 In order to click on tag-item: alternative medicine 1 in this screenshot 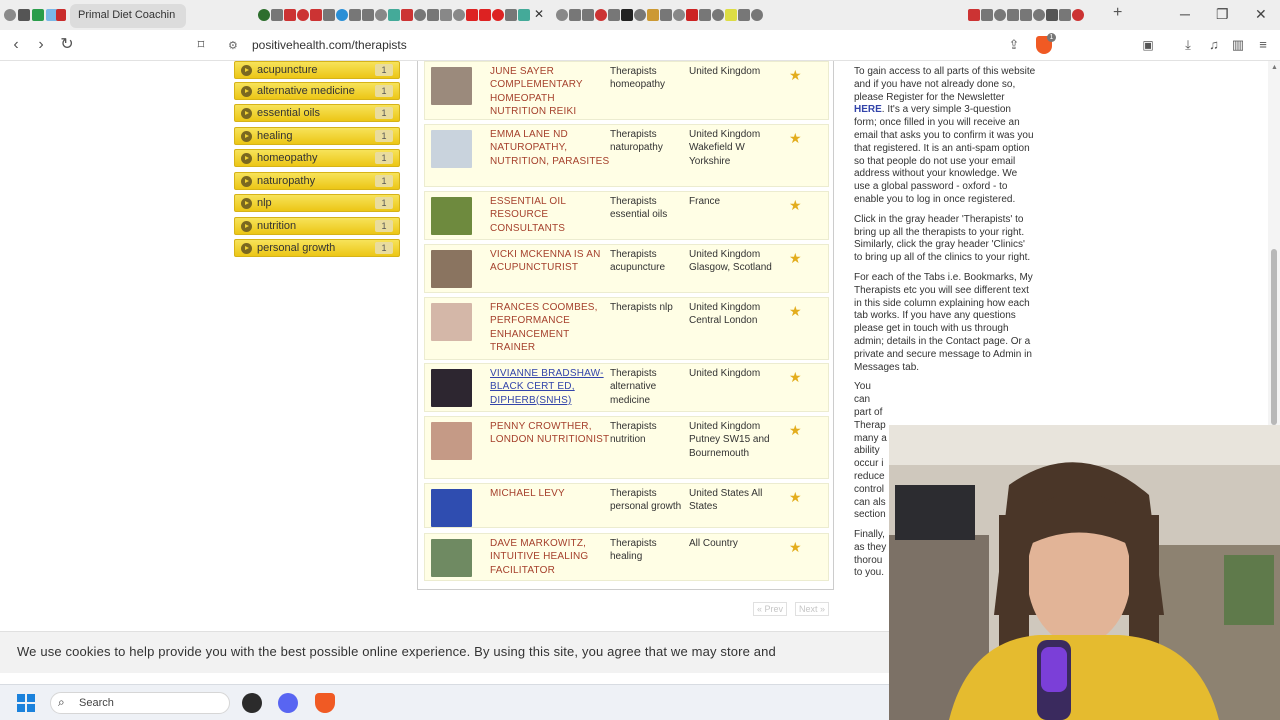, I will do `click(317, 91)`.